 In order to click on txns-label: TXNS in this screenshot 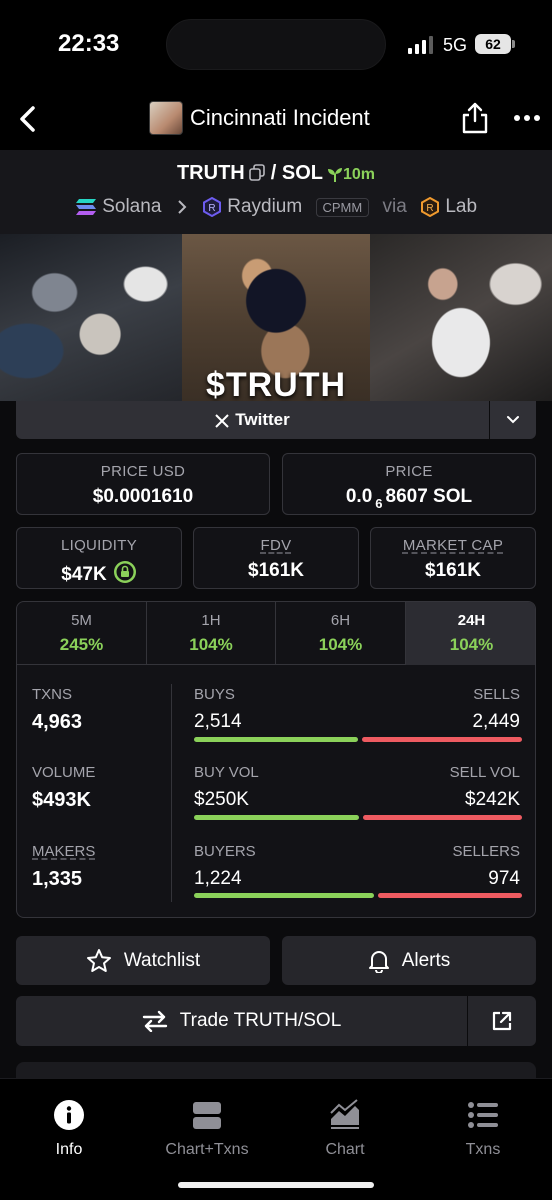, I will do `click(52, 694)`.